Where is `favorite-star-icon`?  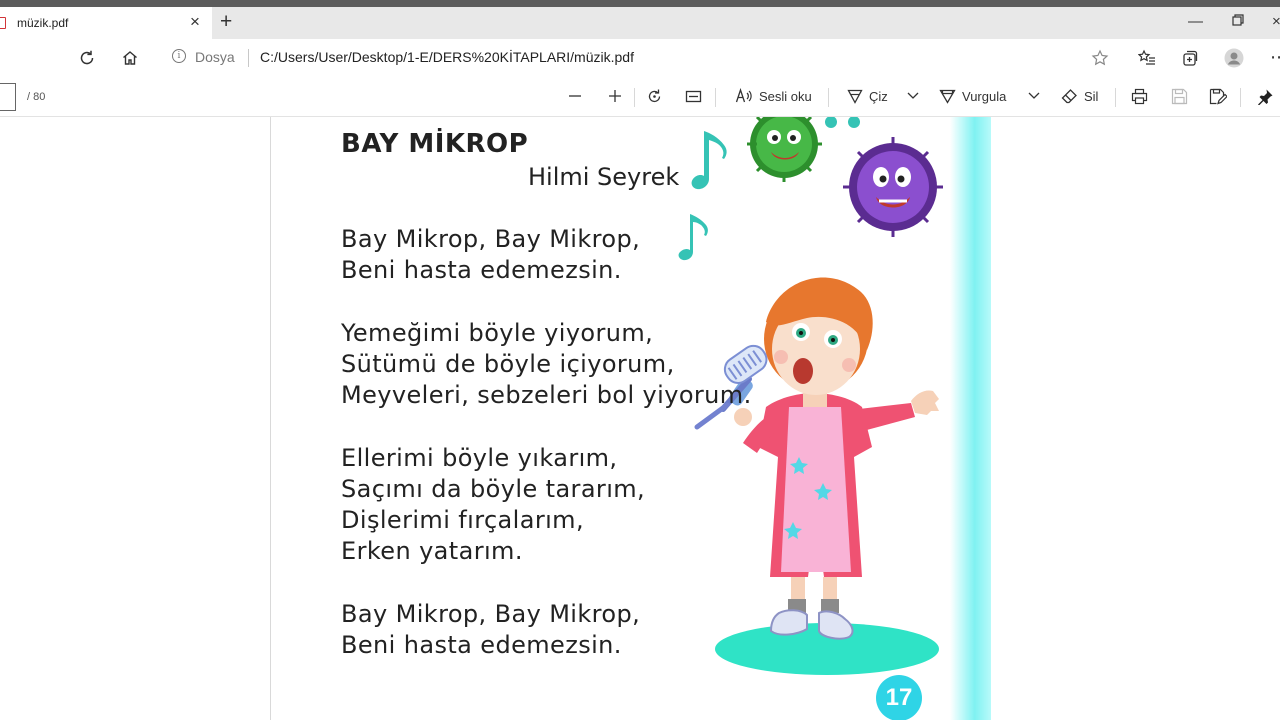
favorite-star-icon is located at coordinates (1100, 60).